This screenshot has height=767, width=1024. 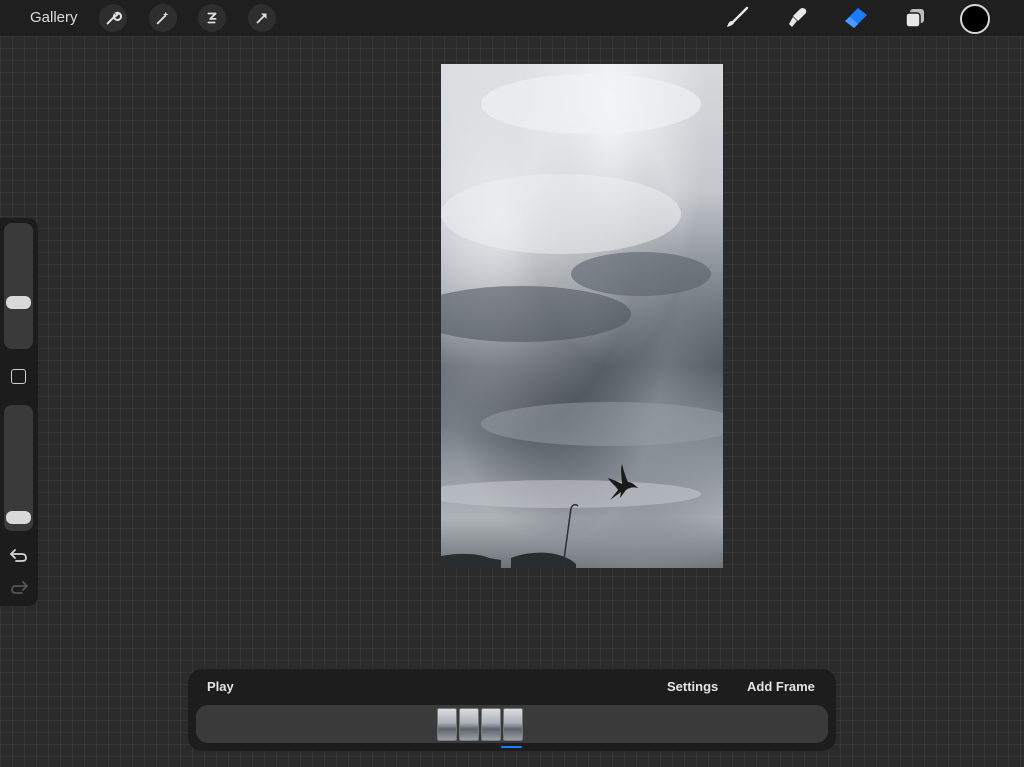 What do you see at coordinates (797, 18) in the screenshot?
I see `smudge-icon` at bounding box center [797, 18].